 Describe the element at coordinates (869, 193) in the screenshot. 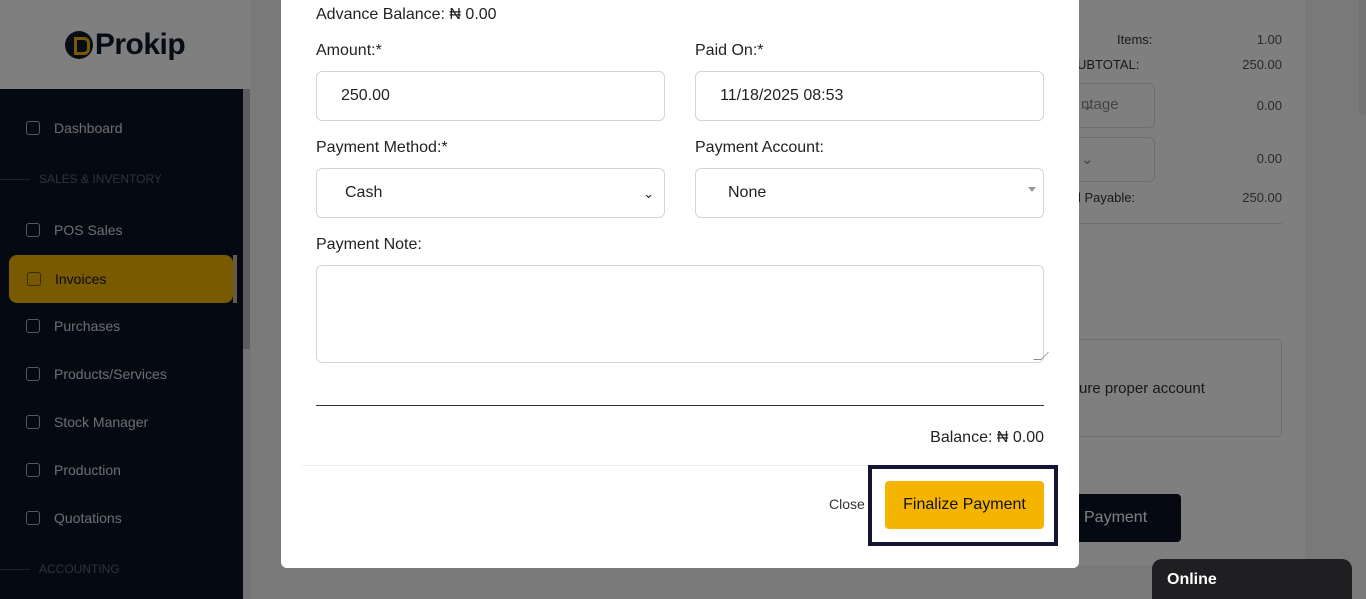

I see `payment-account-select: None` at that location.